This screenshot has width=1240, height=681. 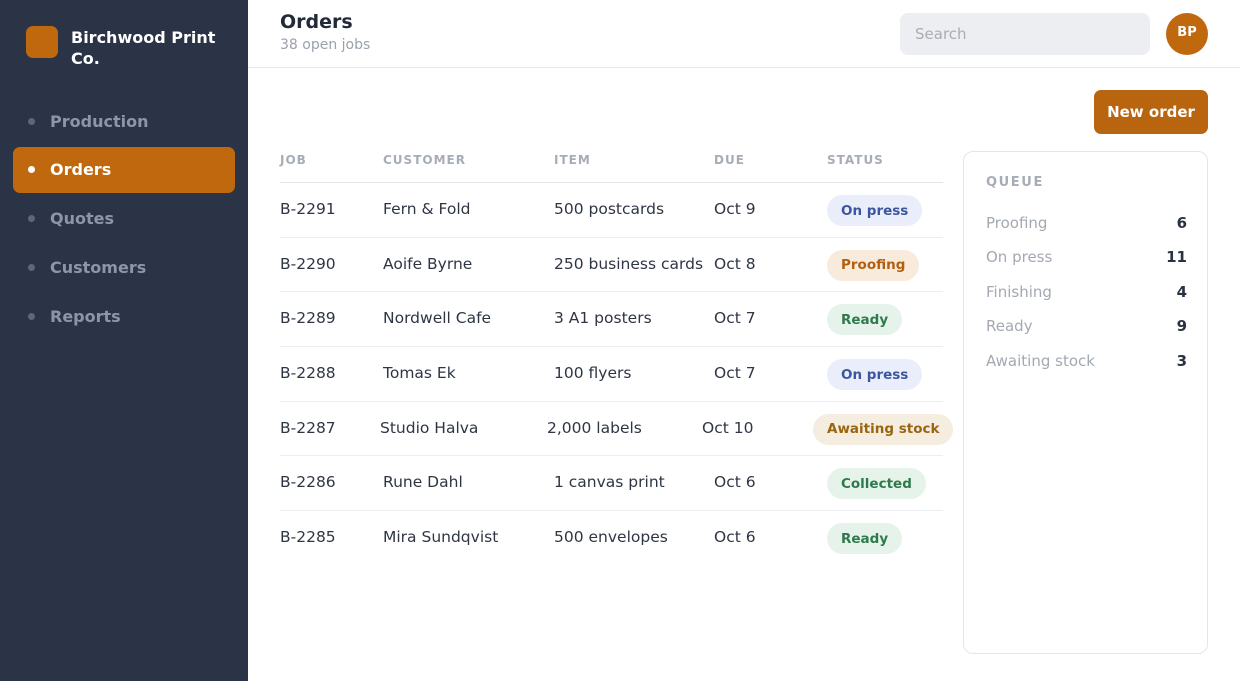 I want to click on queue-item-count: 4, so click(x=1181, y=291).